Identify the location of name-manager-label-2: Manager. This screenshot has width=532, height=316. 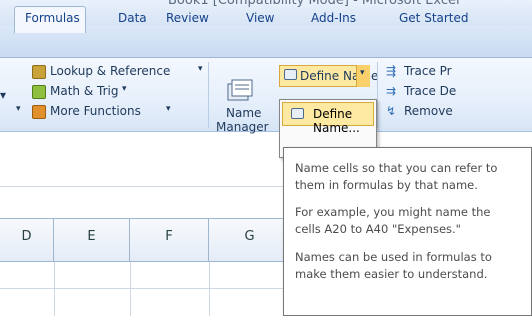
(242, 127).